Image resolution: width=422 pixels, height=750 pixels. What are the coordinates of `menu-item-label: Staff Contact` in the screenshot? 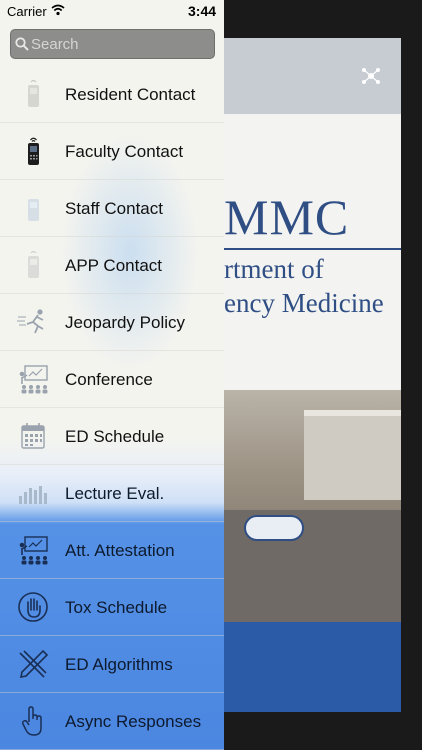 It's located at (114, 208).